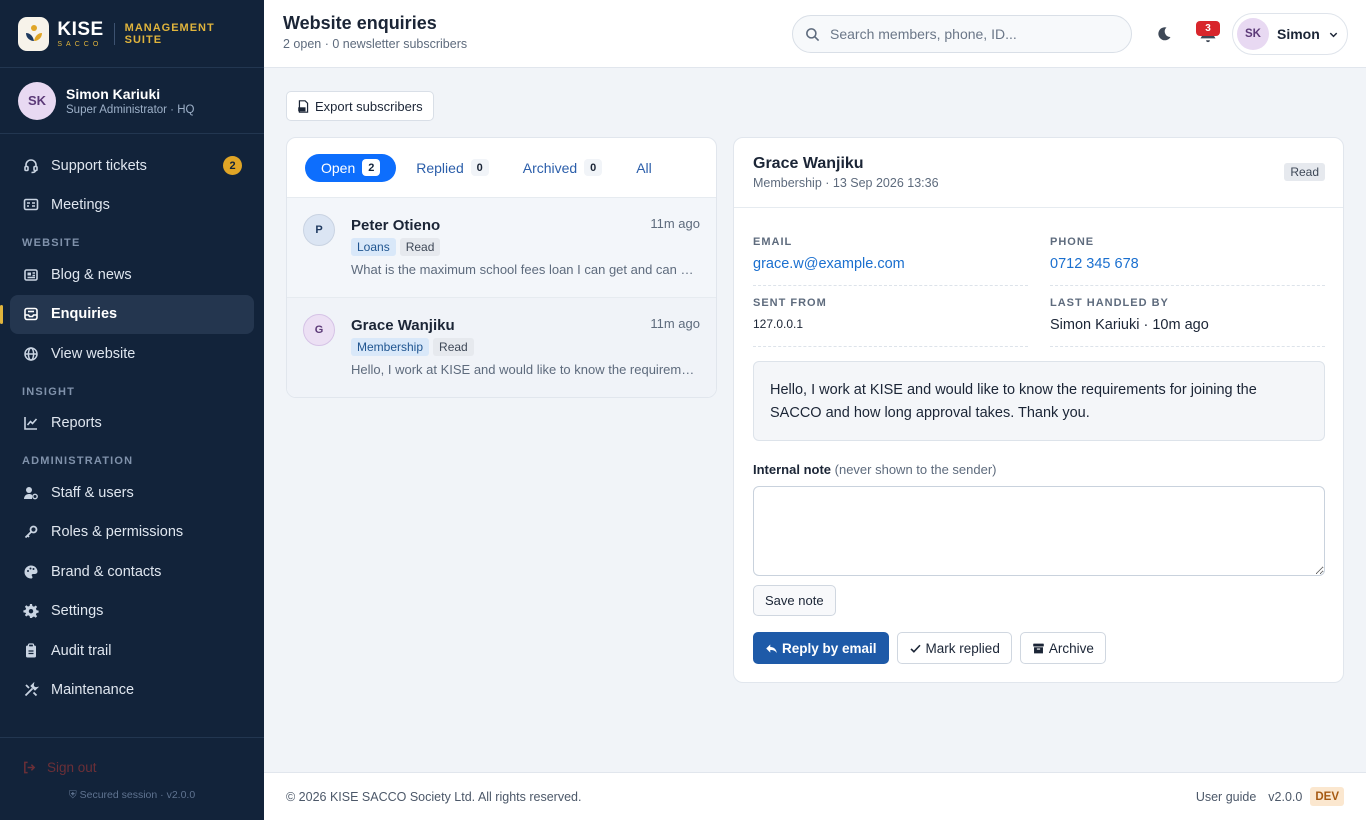 This screenshot has height=820, width=1366. What do you see at coordinates (30, 274) in the screenshot?
I see `newspaper-icon` at bounding box center [30, 274].